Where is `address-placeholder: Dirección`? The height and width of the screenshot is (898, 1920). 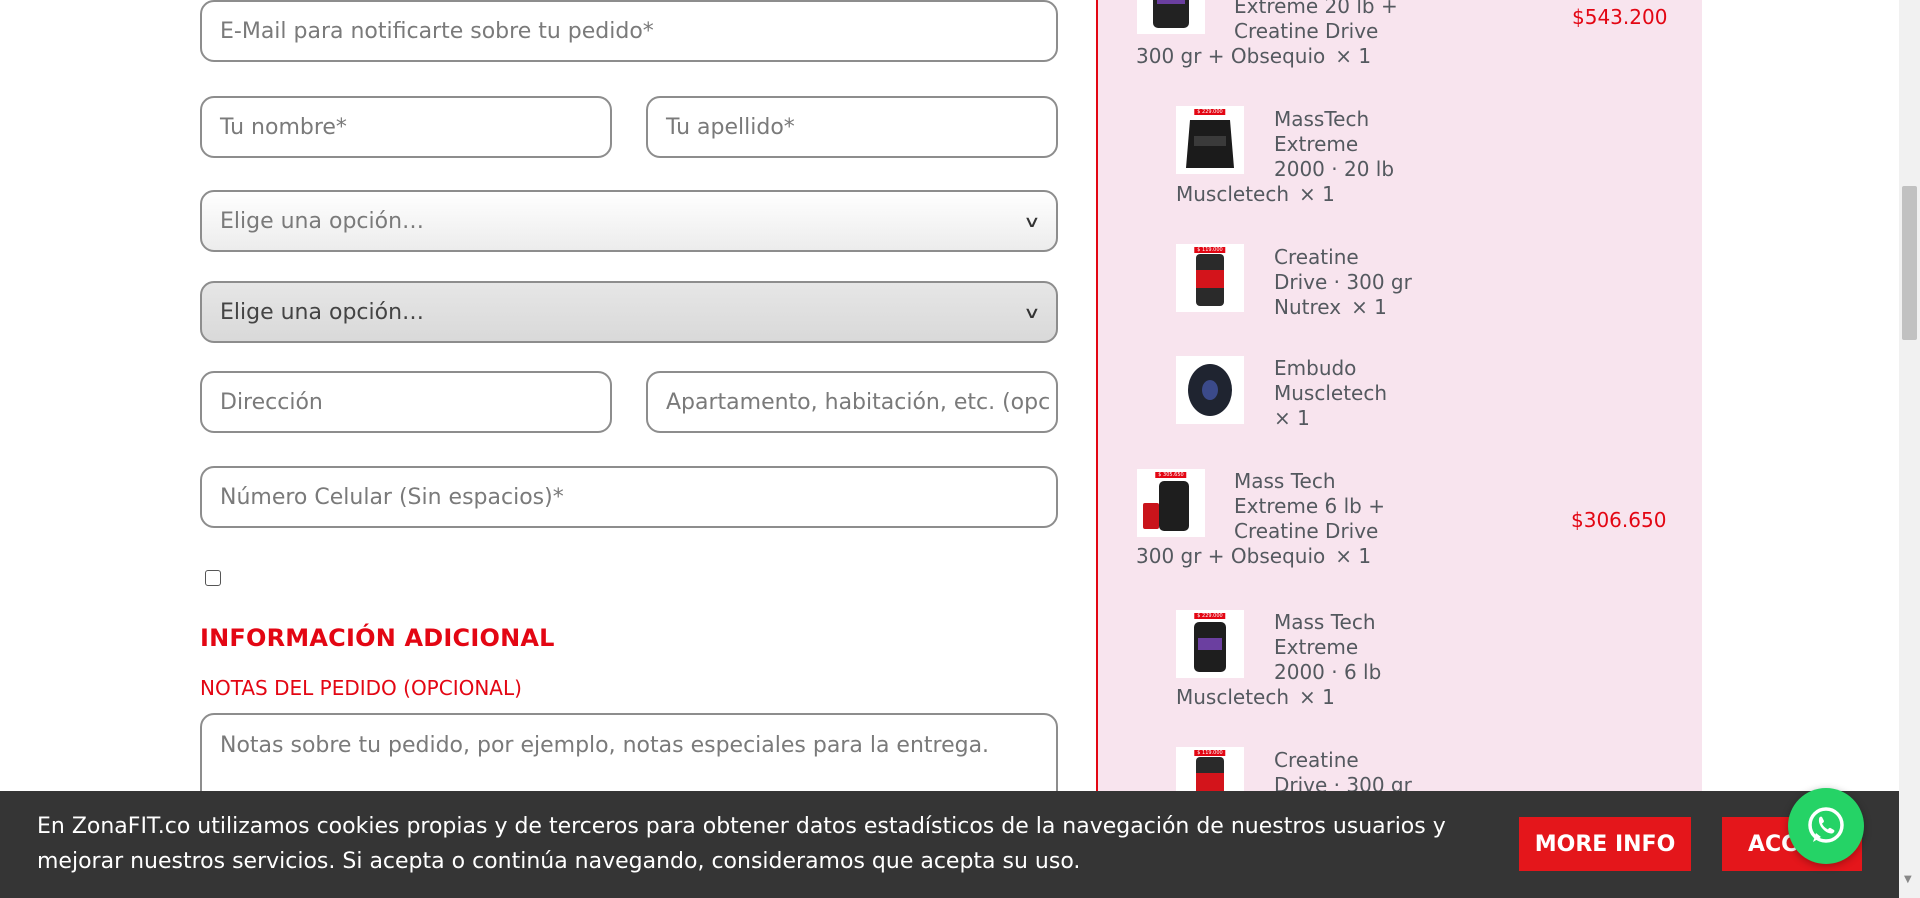
address-placeholder: Dirección is located at coordinates (271, 402).